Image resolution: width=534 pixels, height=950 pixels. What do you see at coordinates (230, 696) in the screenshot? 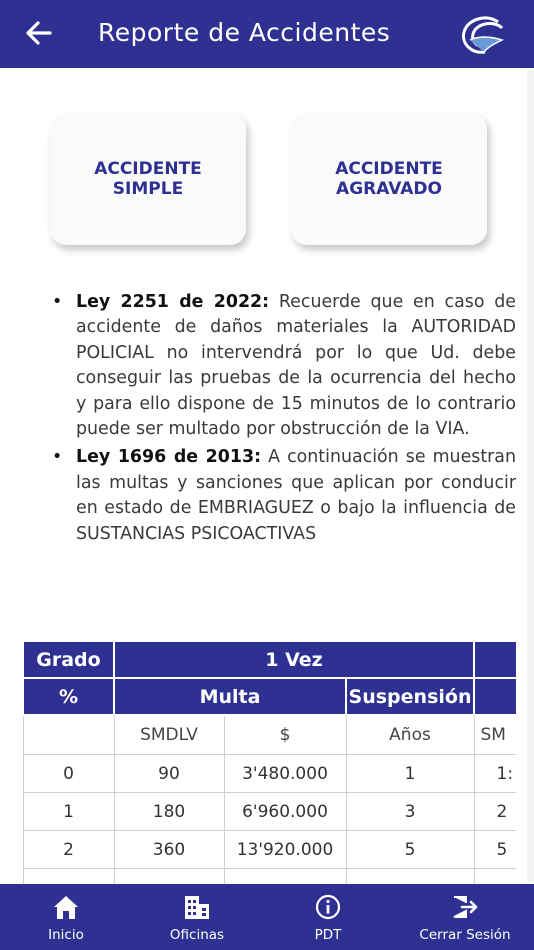
I see `header-multa: Multa` at bounding box center [230, 696].